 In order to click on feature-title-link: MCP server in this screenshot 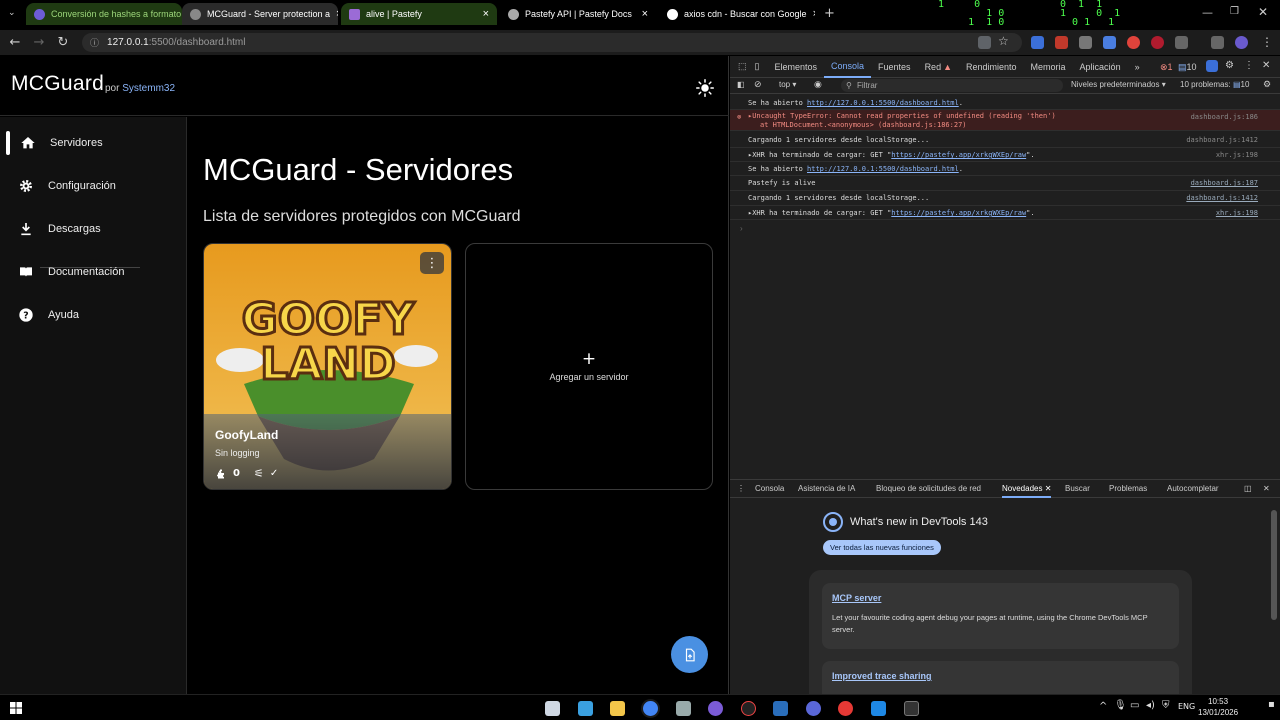, I will do `click(1000, 598)`.